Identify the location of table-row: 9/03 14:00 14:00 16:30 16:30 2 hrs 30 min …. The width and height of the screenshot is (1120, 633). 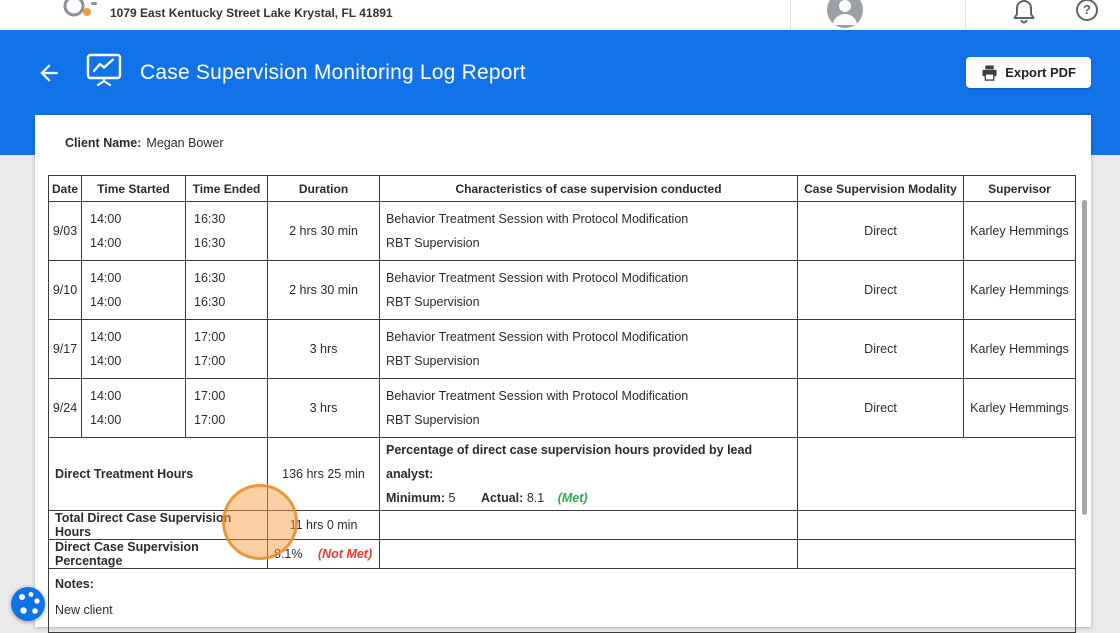
(562, 231).